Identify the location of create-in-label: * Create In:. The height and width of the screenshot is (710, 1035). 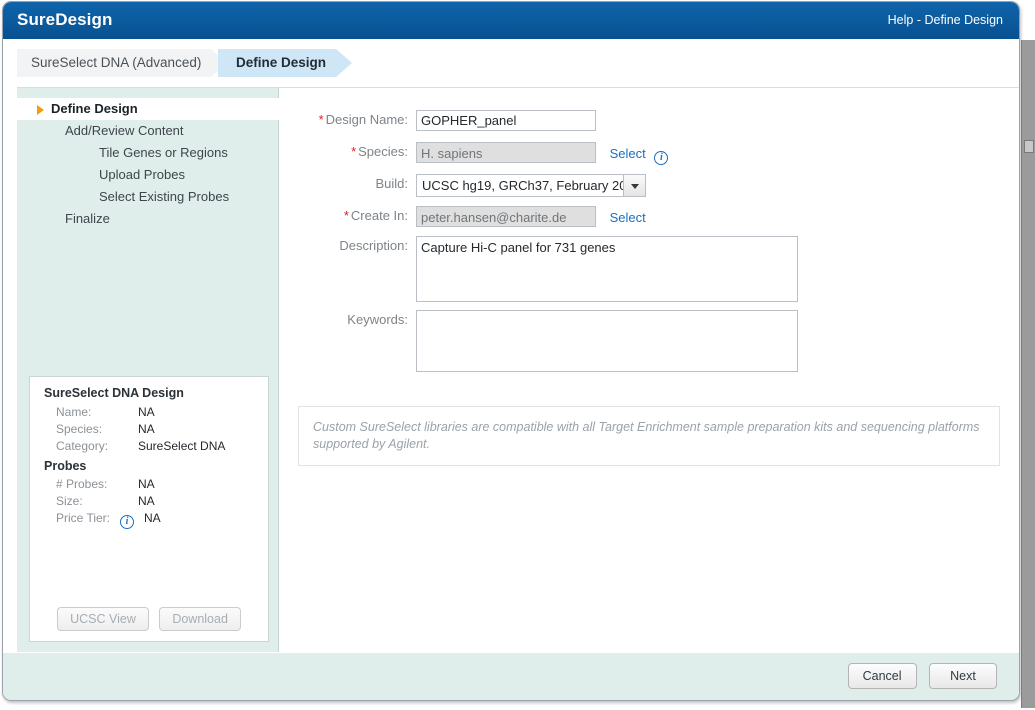
(375, 215).